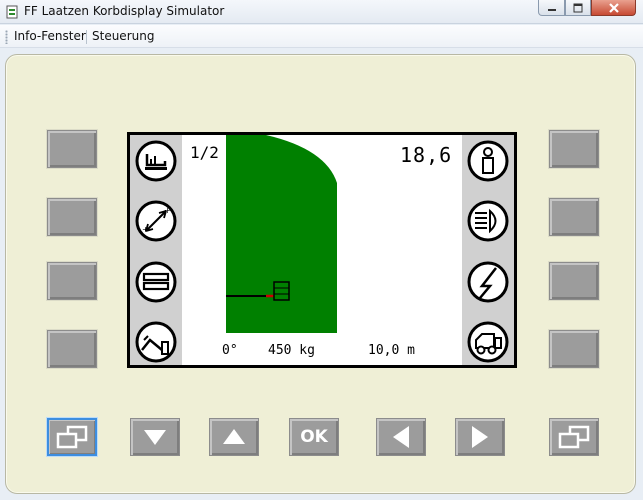  I want to click on ok-button: OK, so click(314, 437).